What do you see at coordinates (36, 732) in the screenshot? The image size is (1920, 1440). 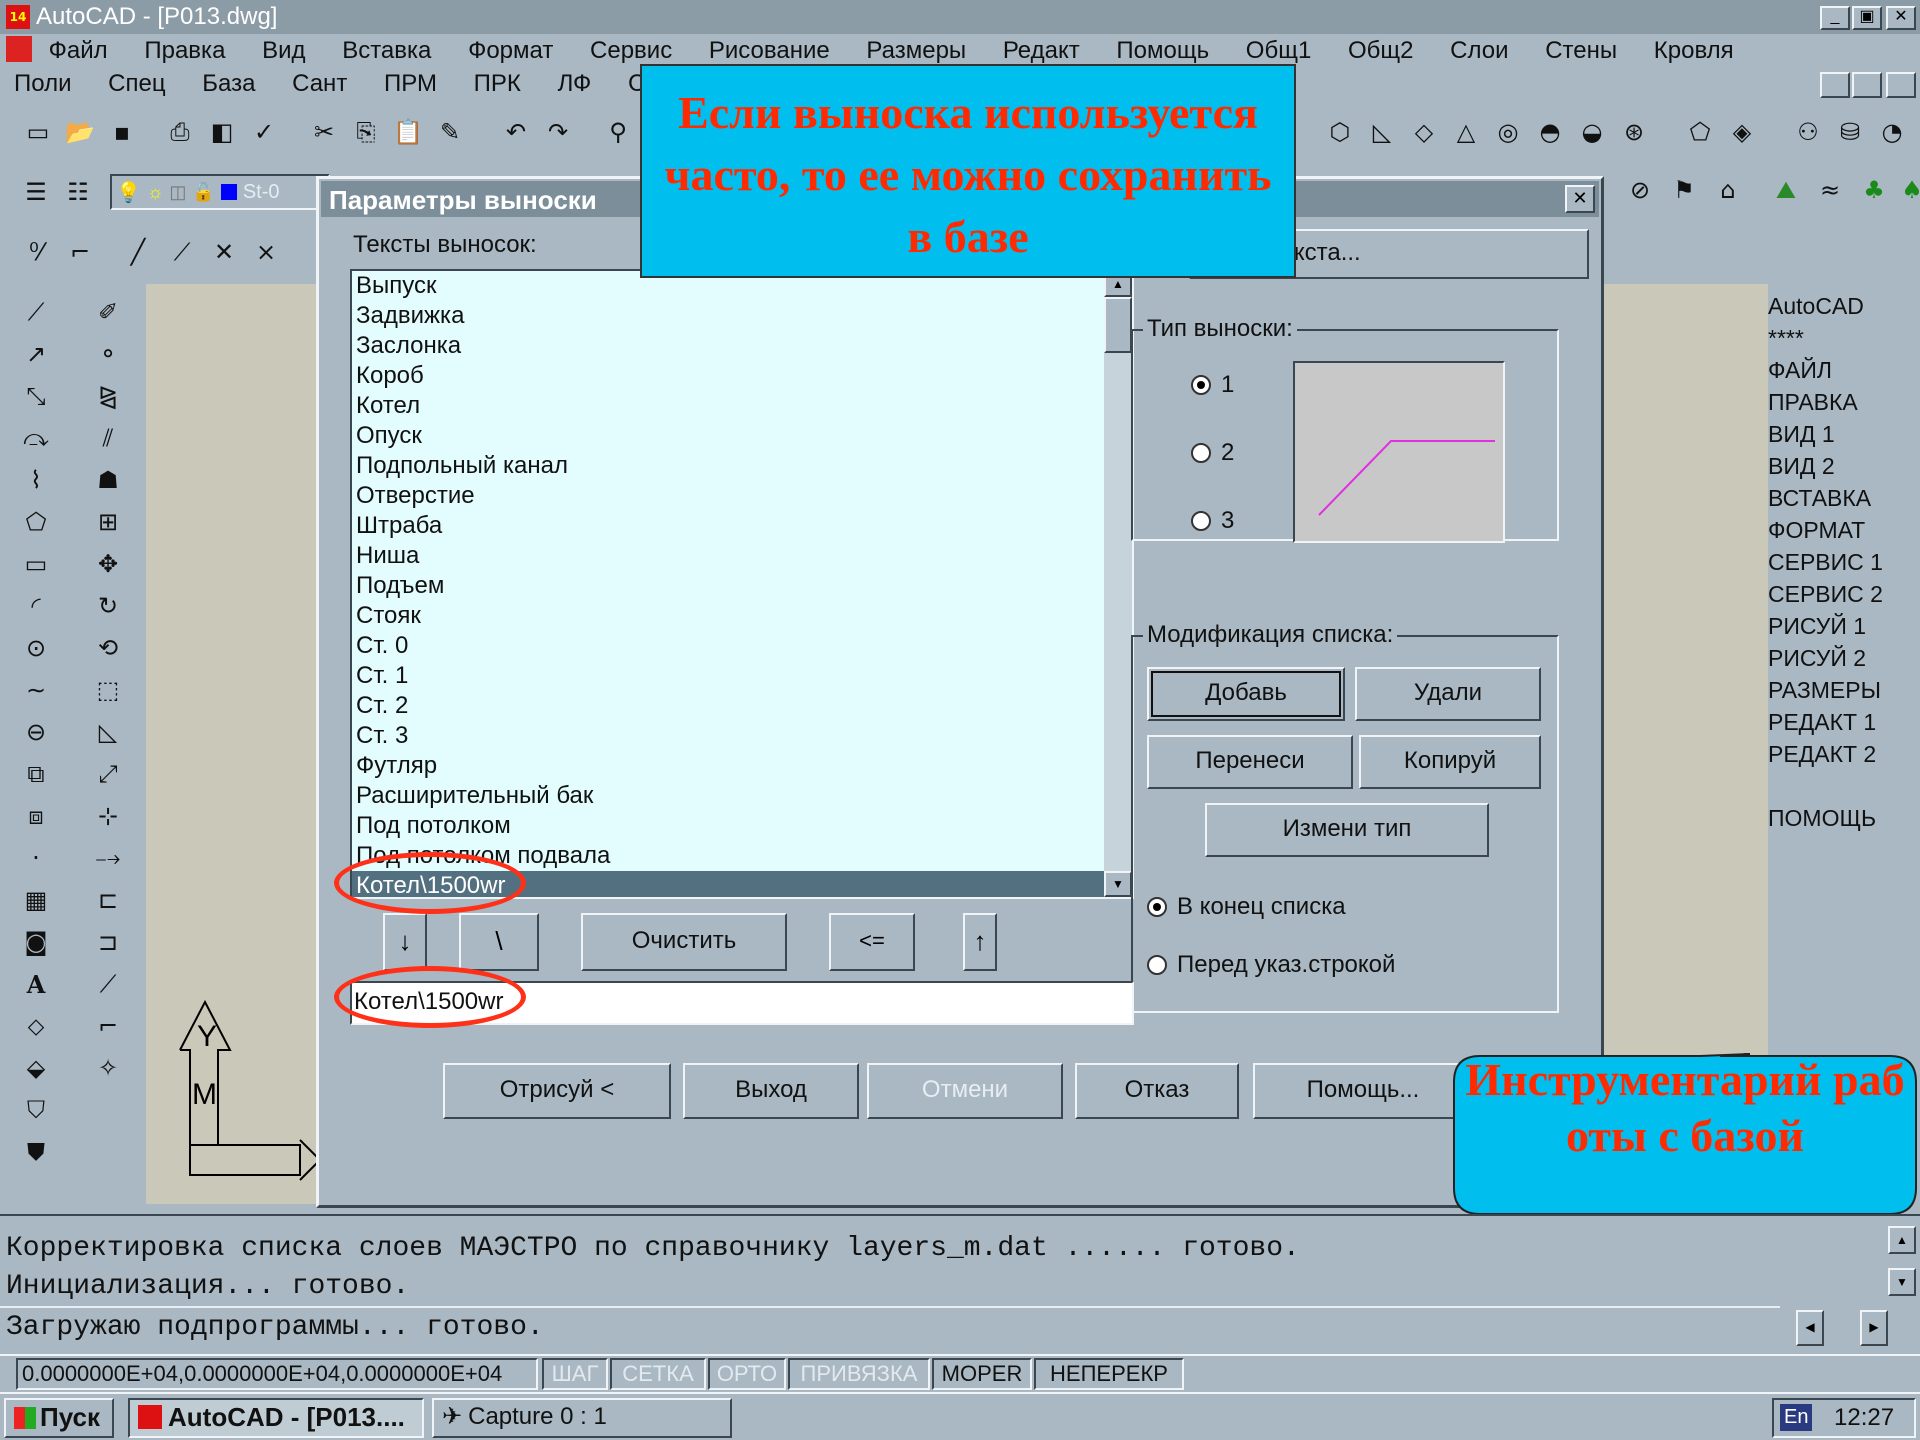 I see `ellipse-icon: ⊖` at bounding box center [36, 732].